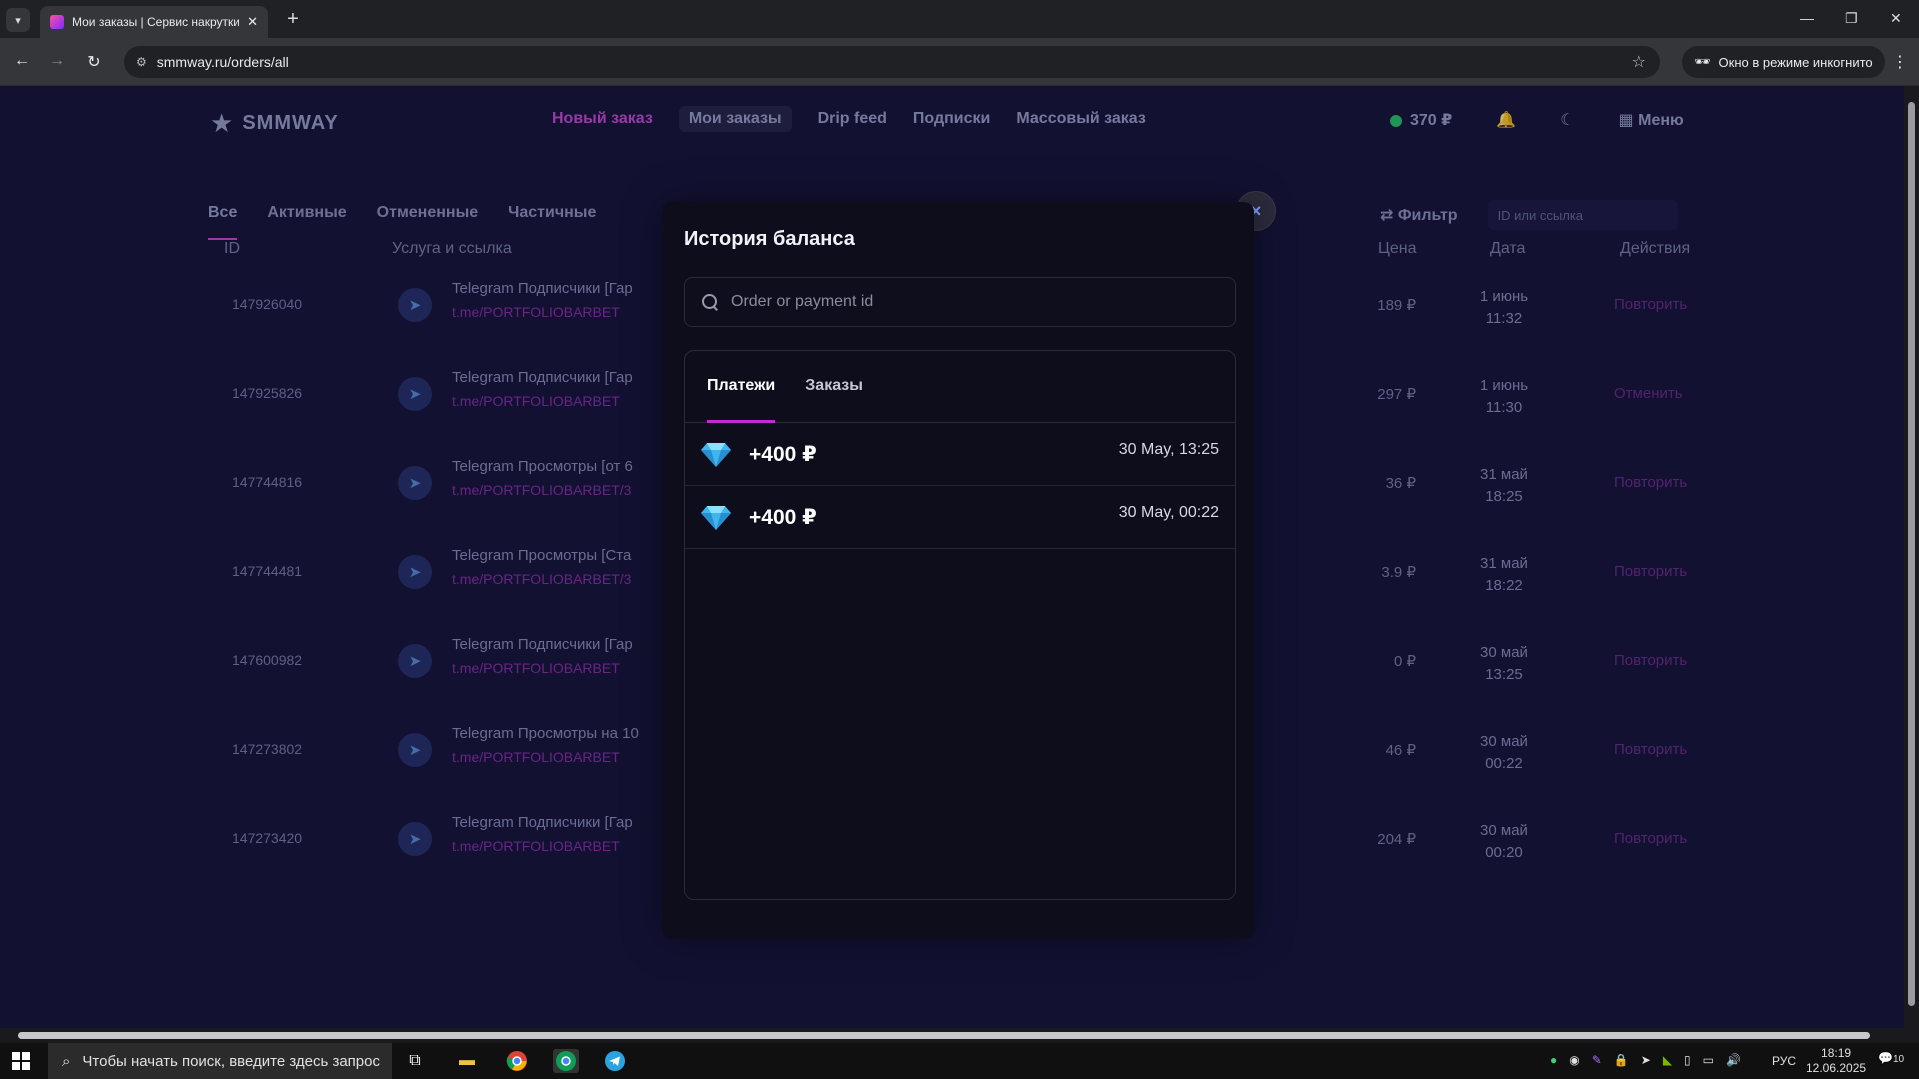  What do you see at coordinates (1687, 1060) in the screenshot?
I see `tray-usb-icon: ▯` at bounding box center [1687, 1060].